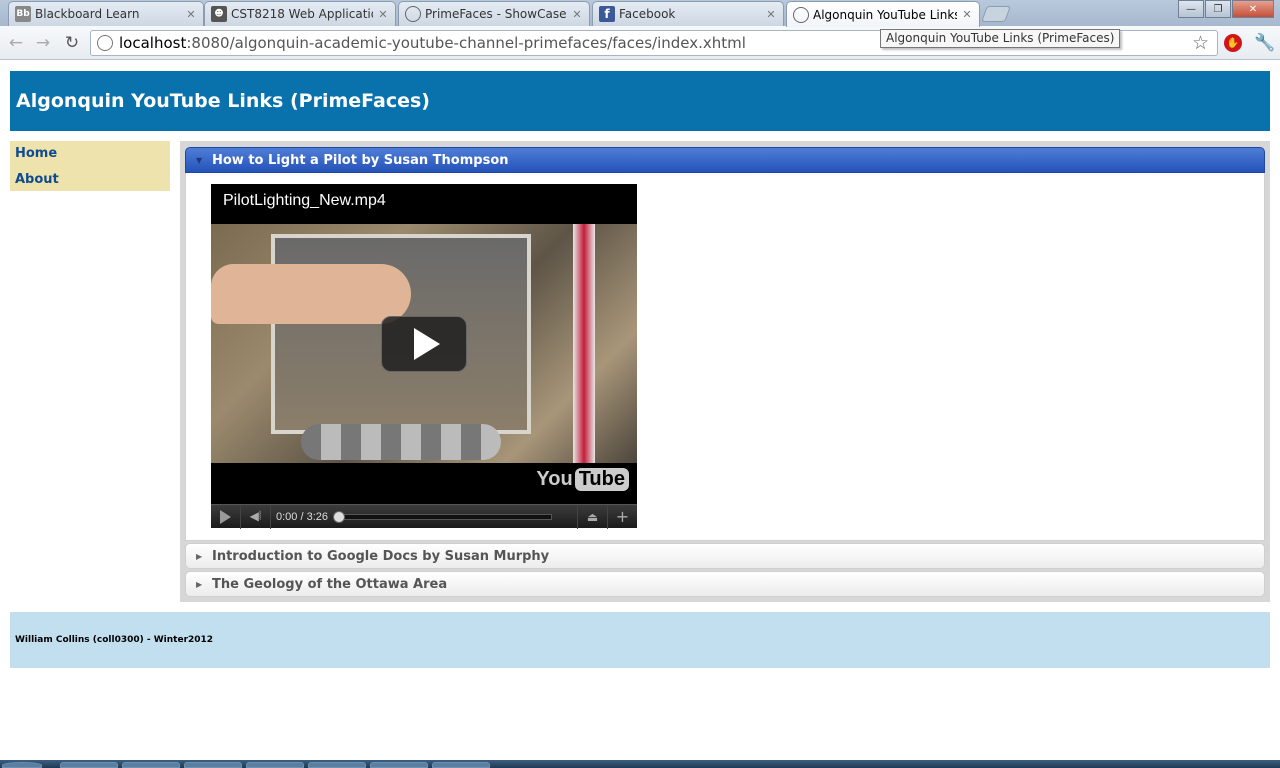  I want to click on back-button: ←, so click(16, 43).